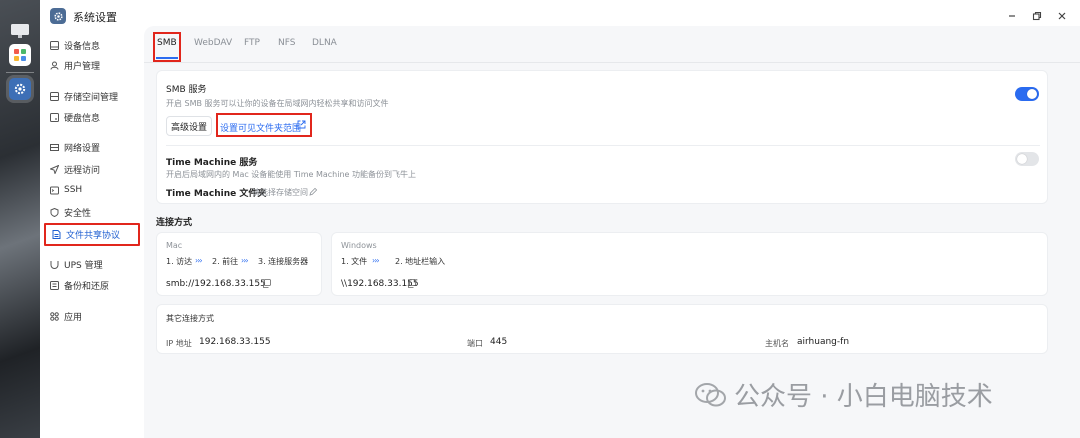 The image size is (1080, 438). Describe the element at coordinates (82, 66) in the screenshot. I see `sidebar-item-label: 用户管理` at that location.